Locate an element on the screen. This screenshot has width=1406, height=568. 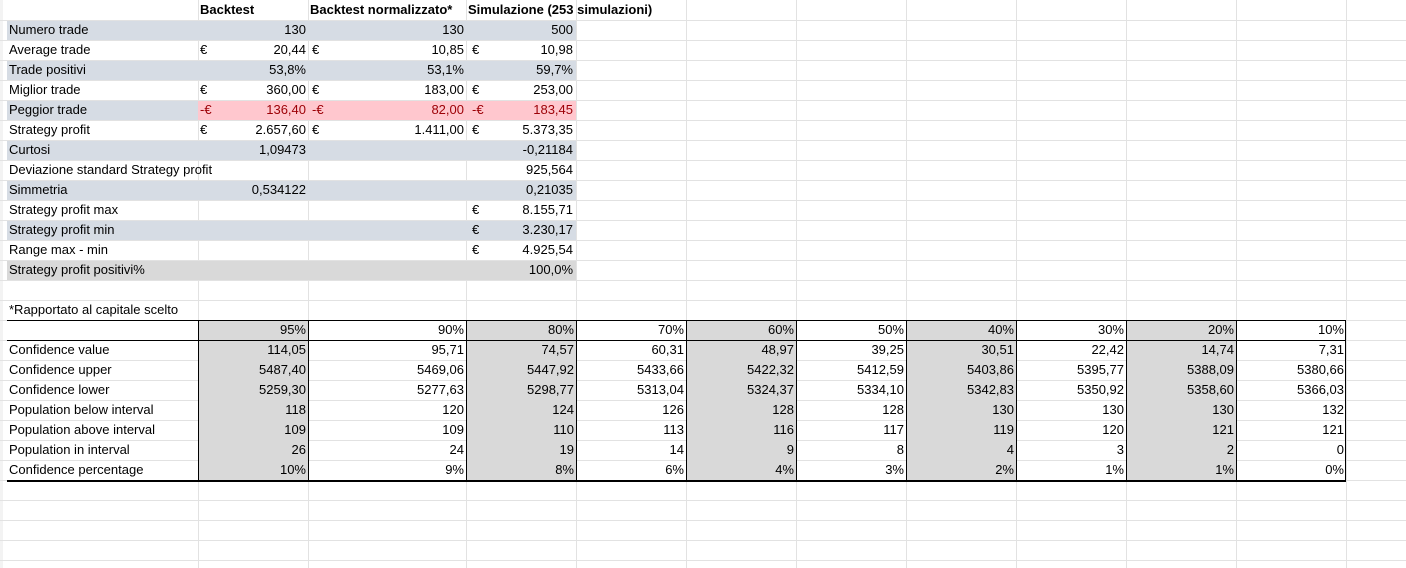
confidence-level-header: 80% is located at coordinates (520, 330).